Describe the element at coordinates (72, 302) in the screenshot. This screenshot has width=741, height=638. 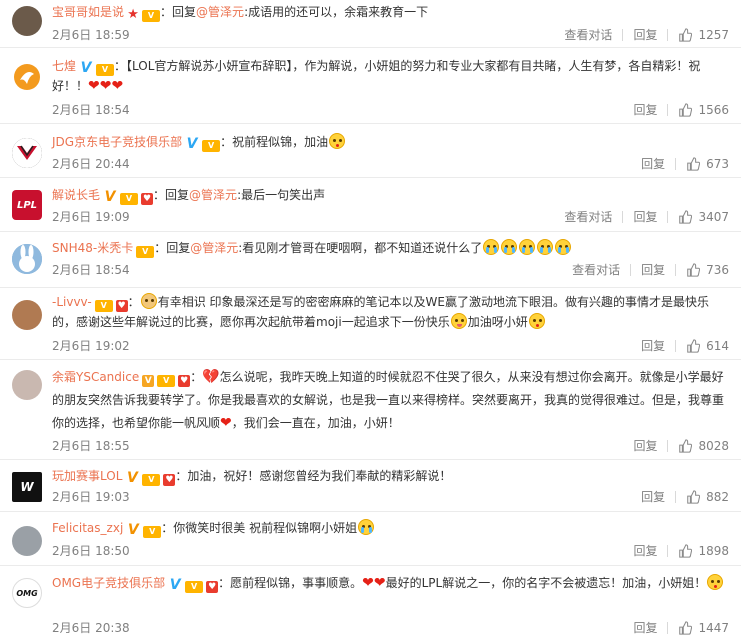
I see `user-nick: -Livvv-` at that location.